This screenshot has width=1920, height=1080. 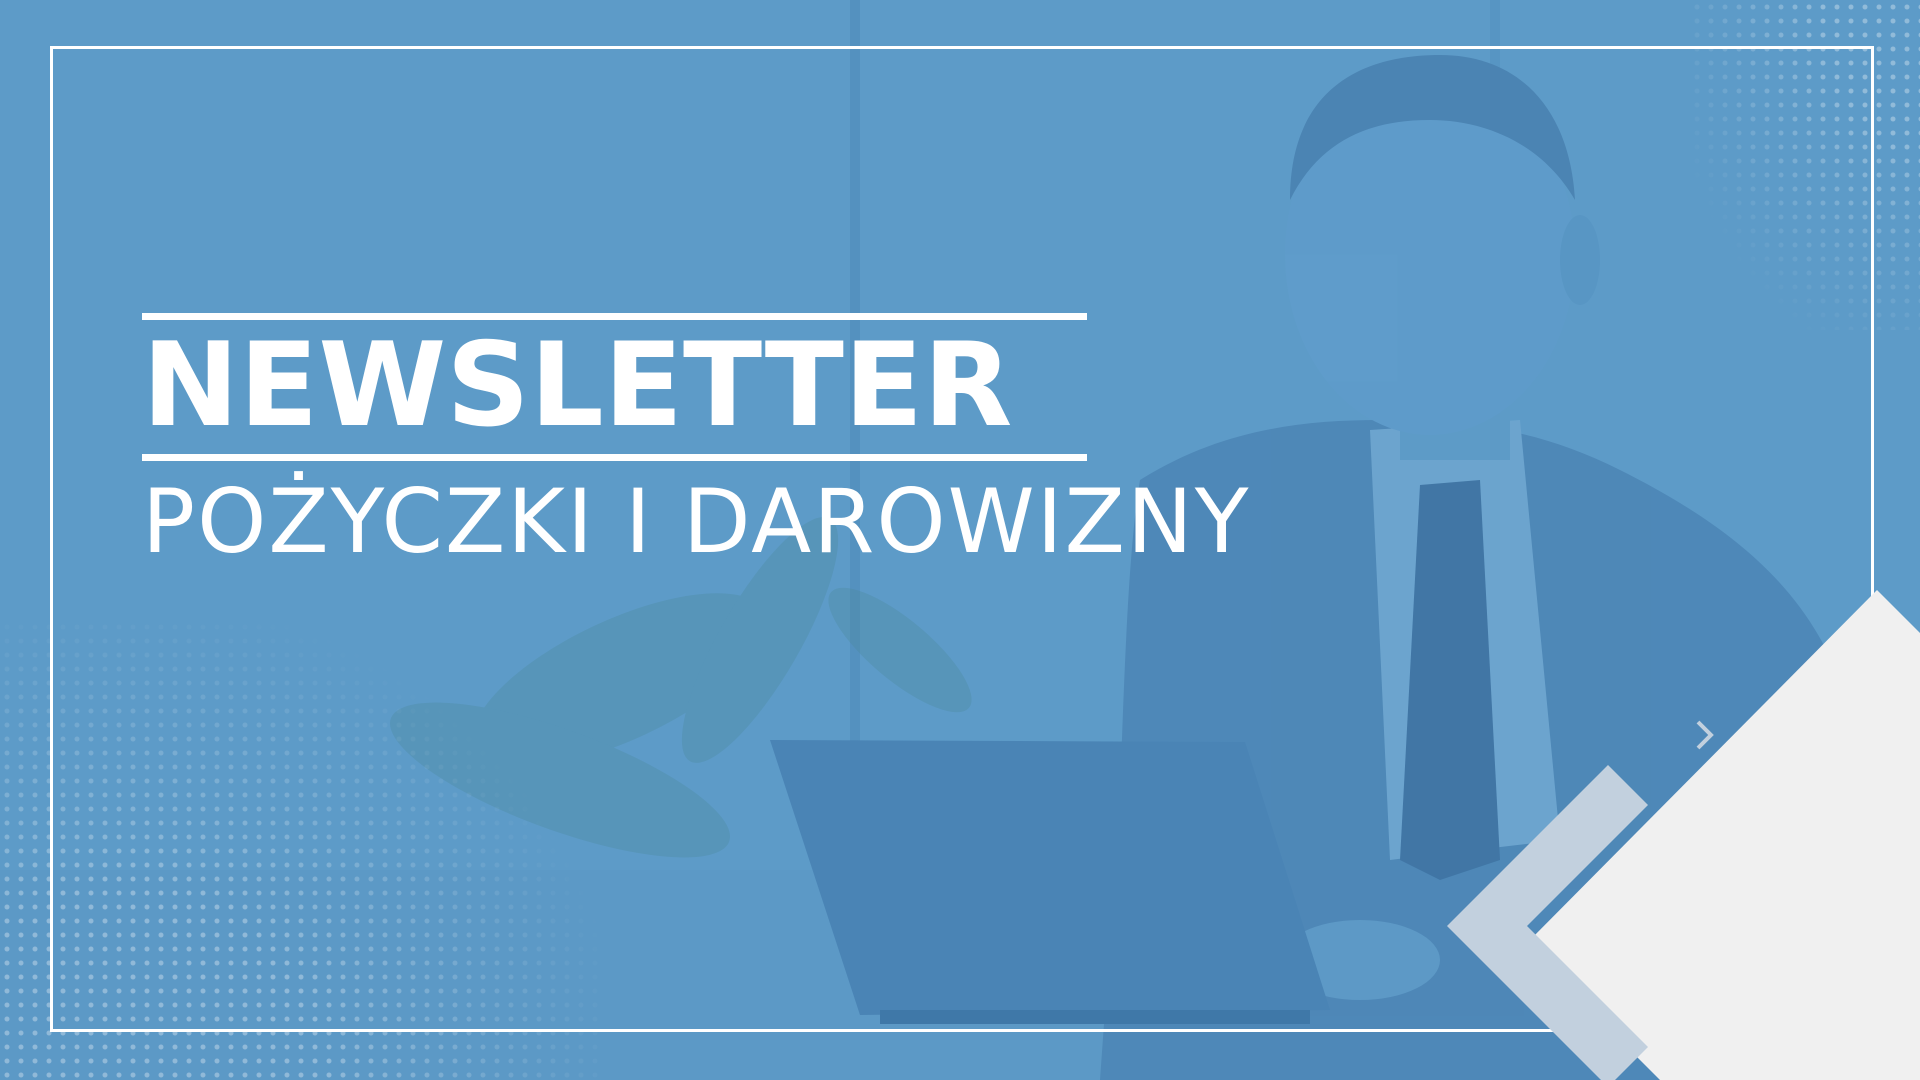 I want to click on title-block: NEWSLETTER, so click(x=614, y=387).